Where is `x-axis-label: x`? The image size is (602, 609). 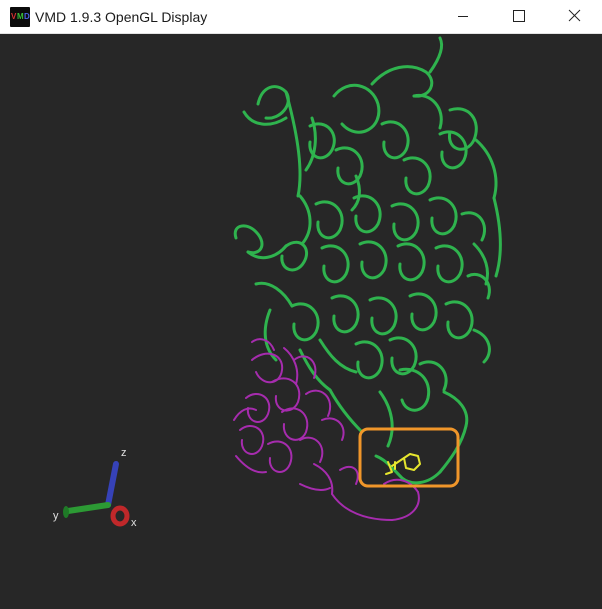
x-axis-label: x is located at coordinates (134, 523).